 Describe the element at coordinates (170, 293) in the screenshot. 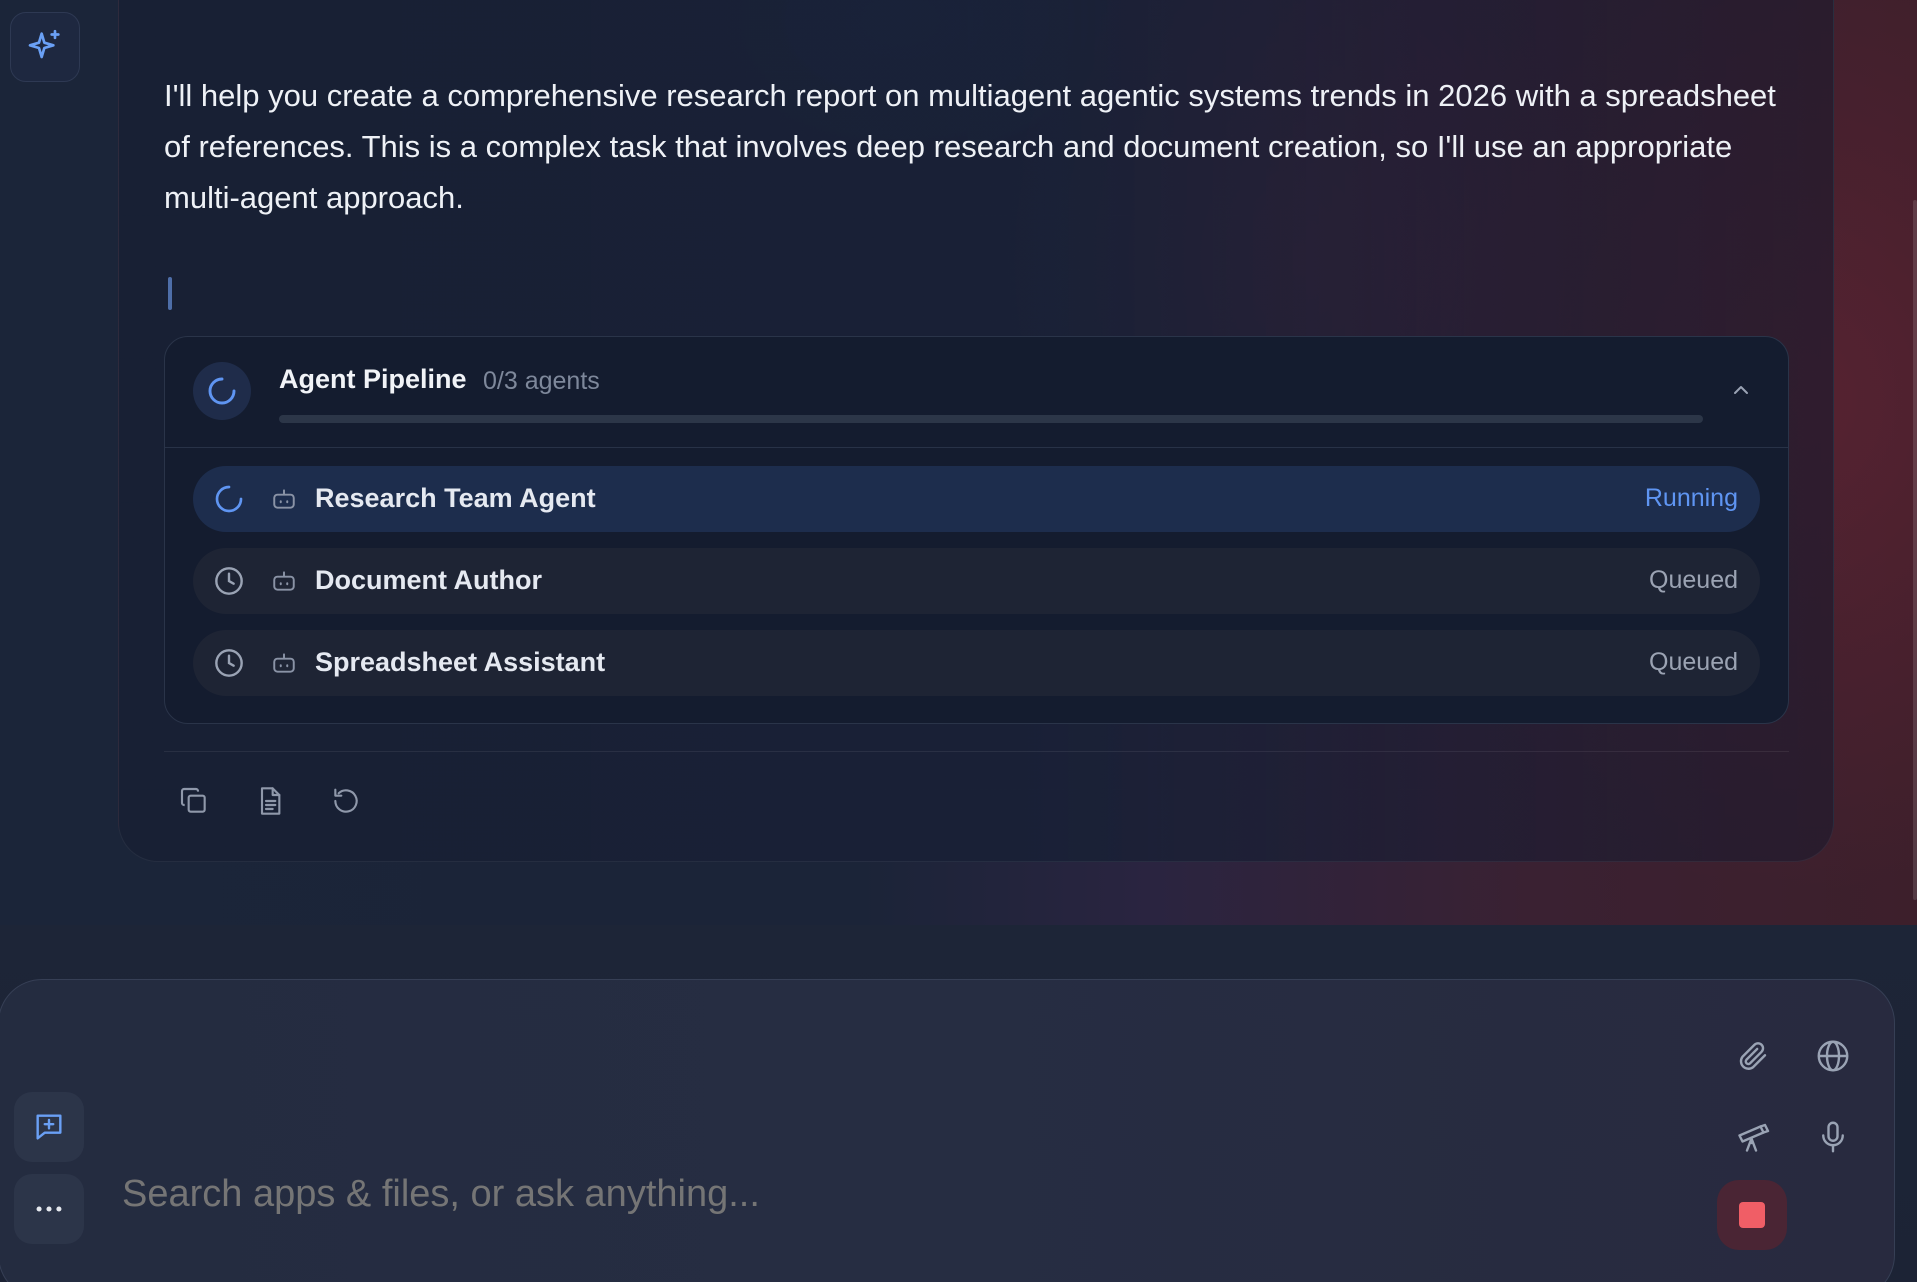

I see `streaming-cursor` at that location.